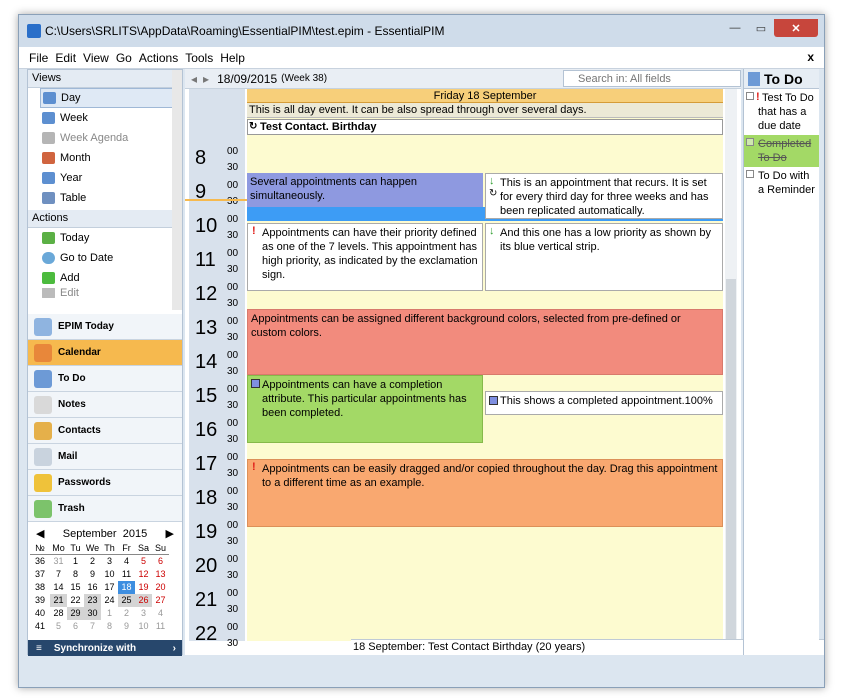 The image size is (843, 700). What do you see at coordinates (124, 58) in the screenshot?
I see `menu-go: Go` at bounding box center [124, 58].